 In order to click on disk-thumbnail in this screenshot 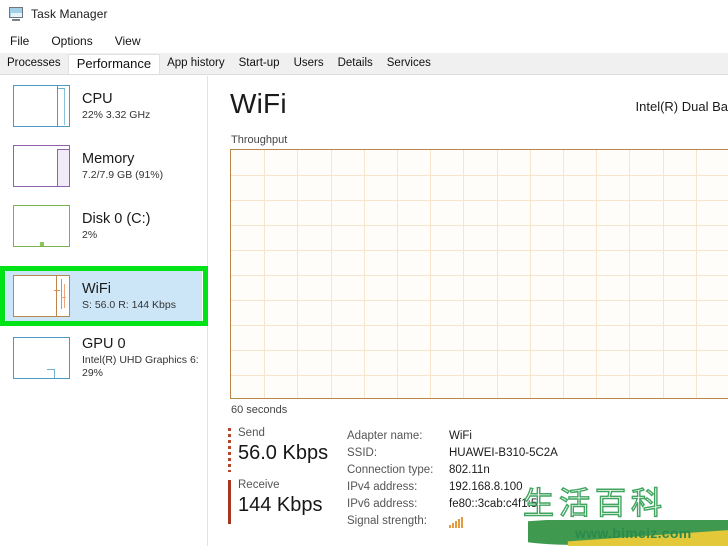, I will do `click(41, 226)`.